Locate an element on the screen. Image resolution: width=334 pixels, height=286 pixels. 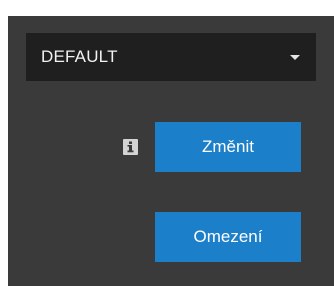
info-icon-glyph is located at coordinates (130, 147).